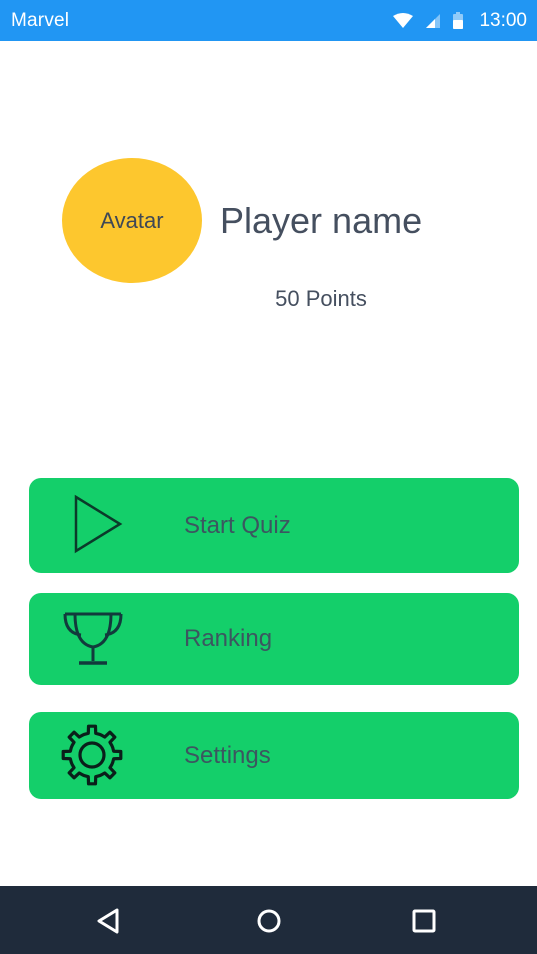 The width and height of the screenshot is (537, 954). I want to click on status-time: 13:00, so click(503, 20).